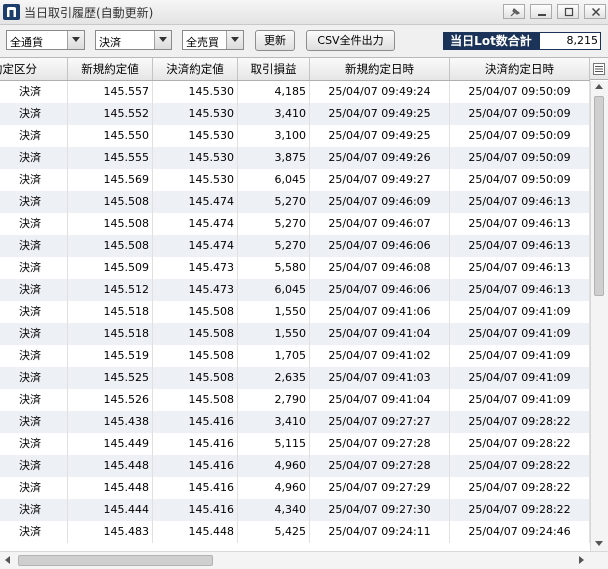  I want to click on cell-open-price: 145.509, so click(110, 268).